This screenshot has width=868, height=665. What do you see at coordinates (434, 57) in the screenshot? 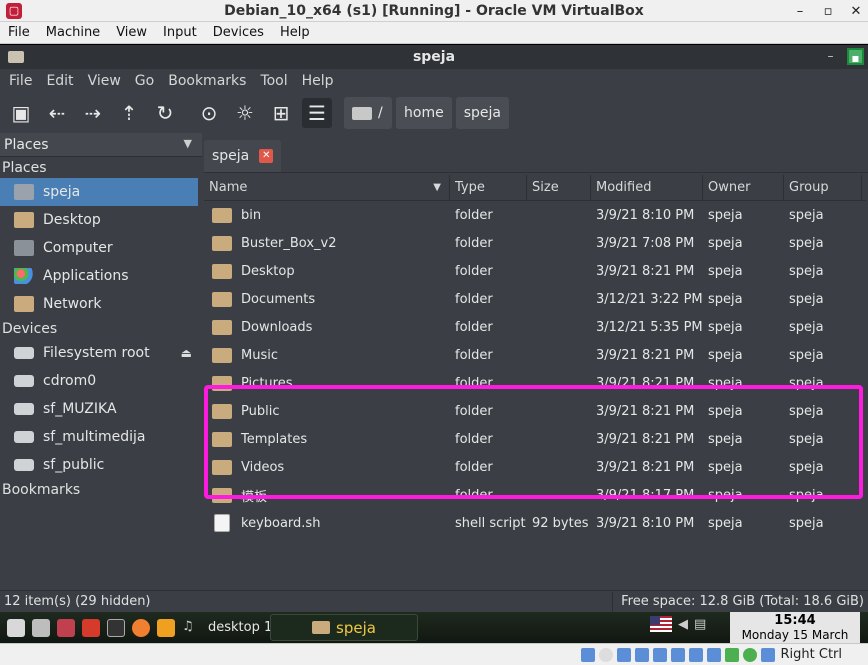
I see `file-manager-title: speja` at bounding box center [434, 57].